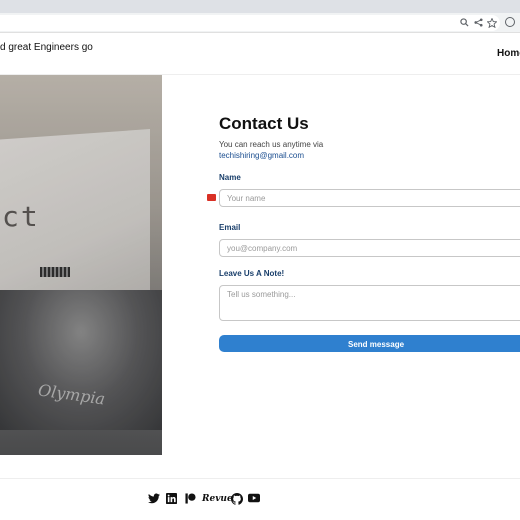 This screenshot has height=520, width=520. What do you see at coordinates (369, 198) in the screenshot?
I see `name-field` at bounding box center [369, 198].